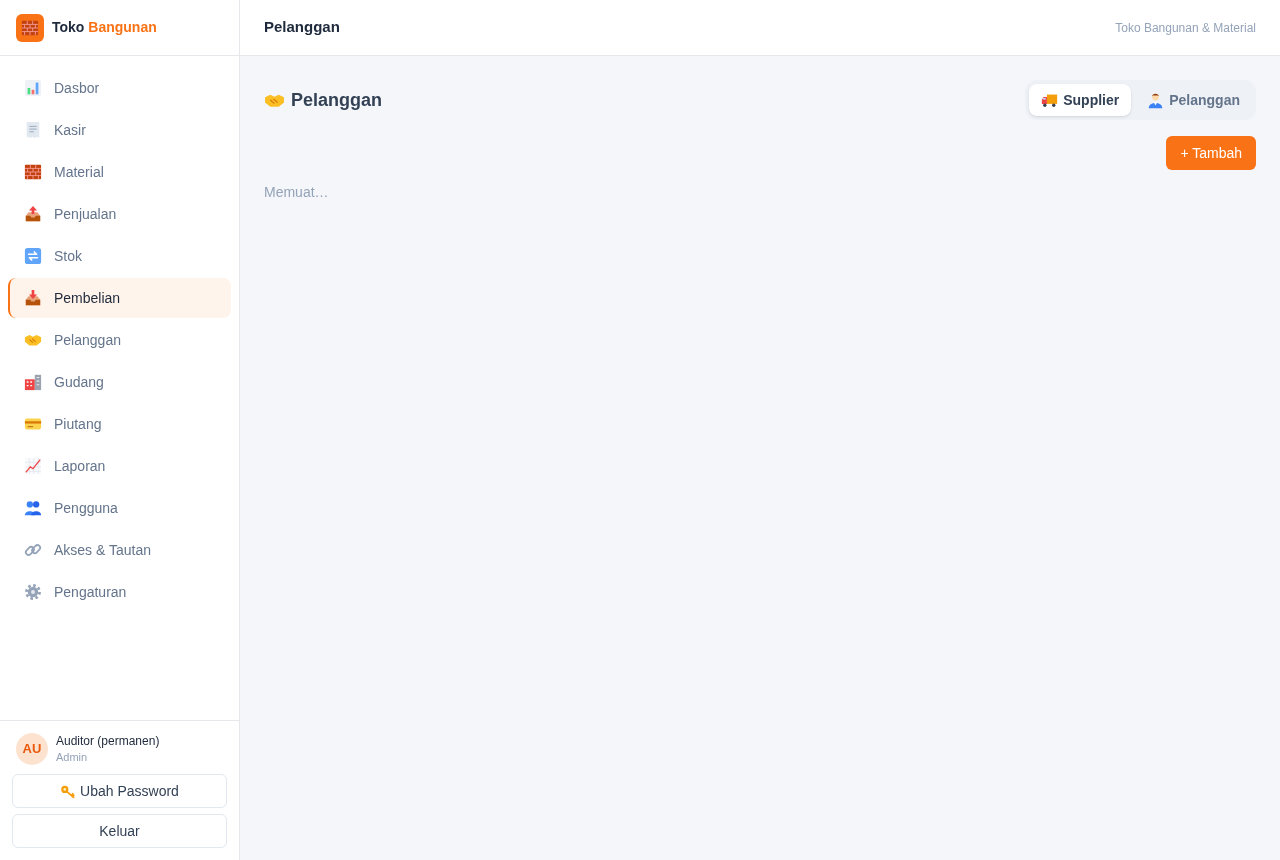  Describe the element at coordinates (33, 298) in the screenshot. I see `inbox-tray-icon` at that location.